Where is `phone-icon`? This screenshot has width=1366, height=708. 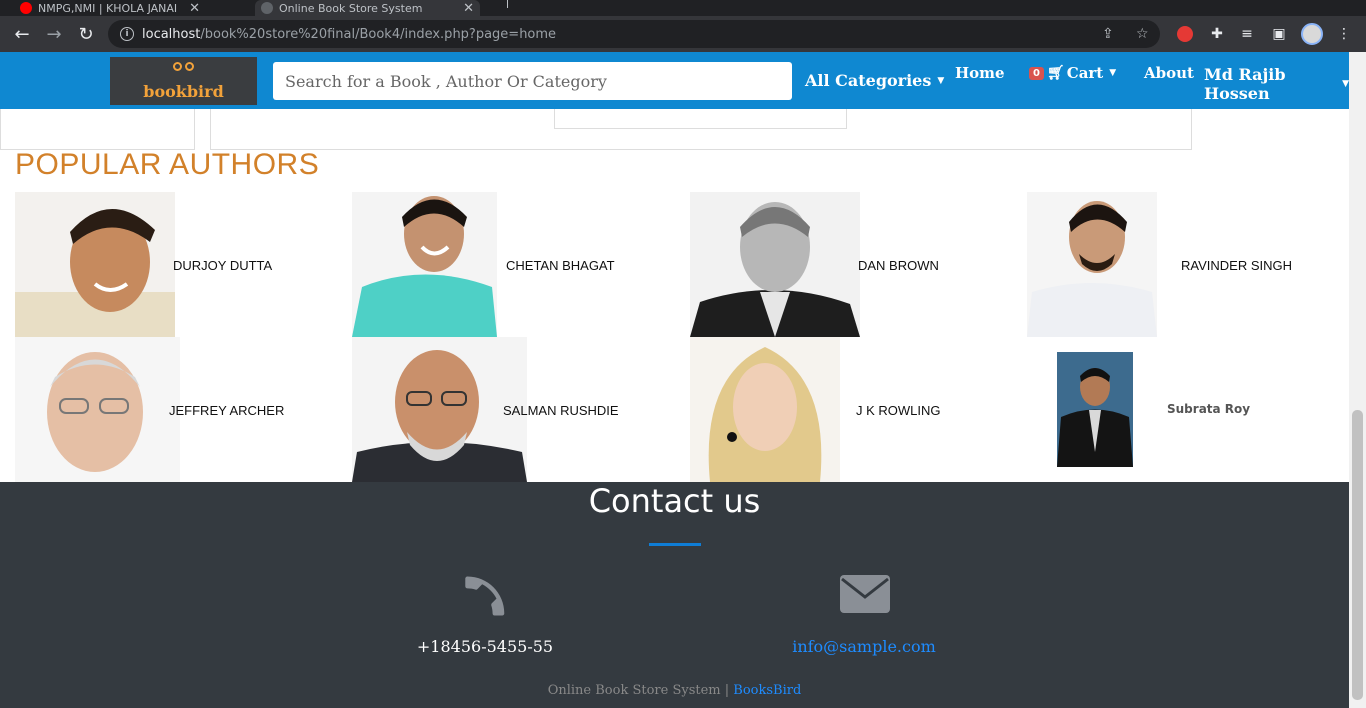
phone-icon is located at coordinates (485, 598).